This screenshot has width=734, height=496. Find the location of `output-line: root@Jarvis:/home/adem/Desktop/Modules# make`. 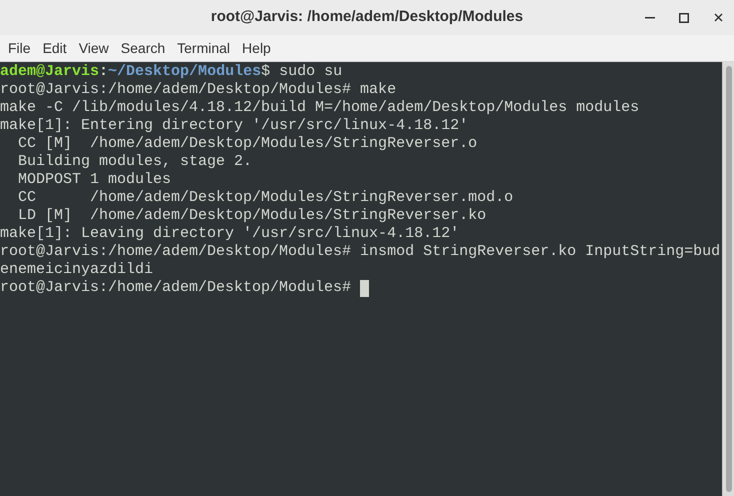

output-line: root@Jarvis:/home/adem/Desktop/Modules# make is located at coordinates (198, 90).